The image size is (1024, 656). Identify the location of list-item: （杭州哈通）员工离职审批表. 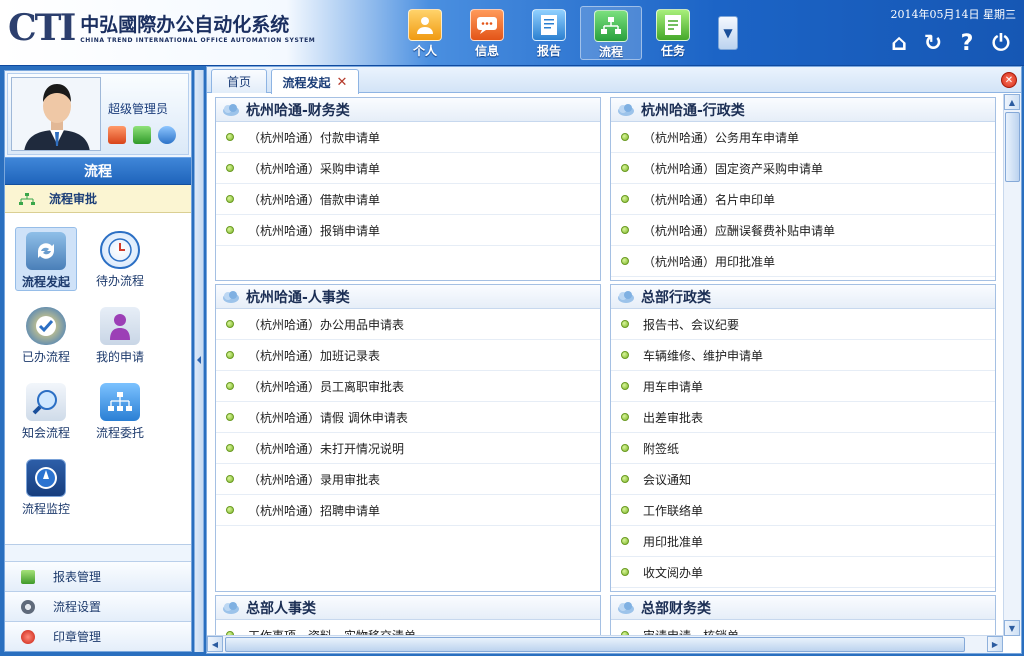
(408, 386).